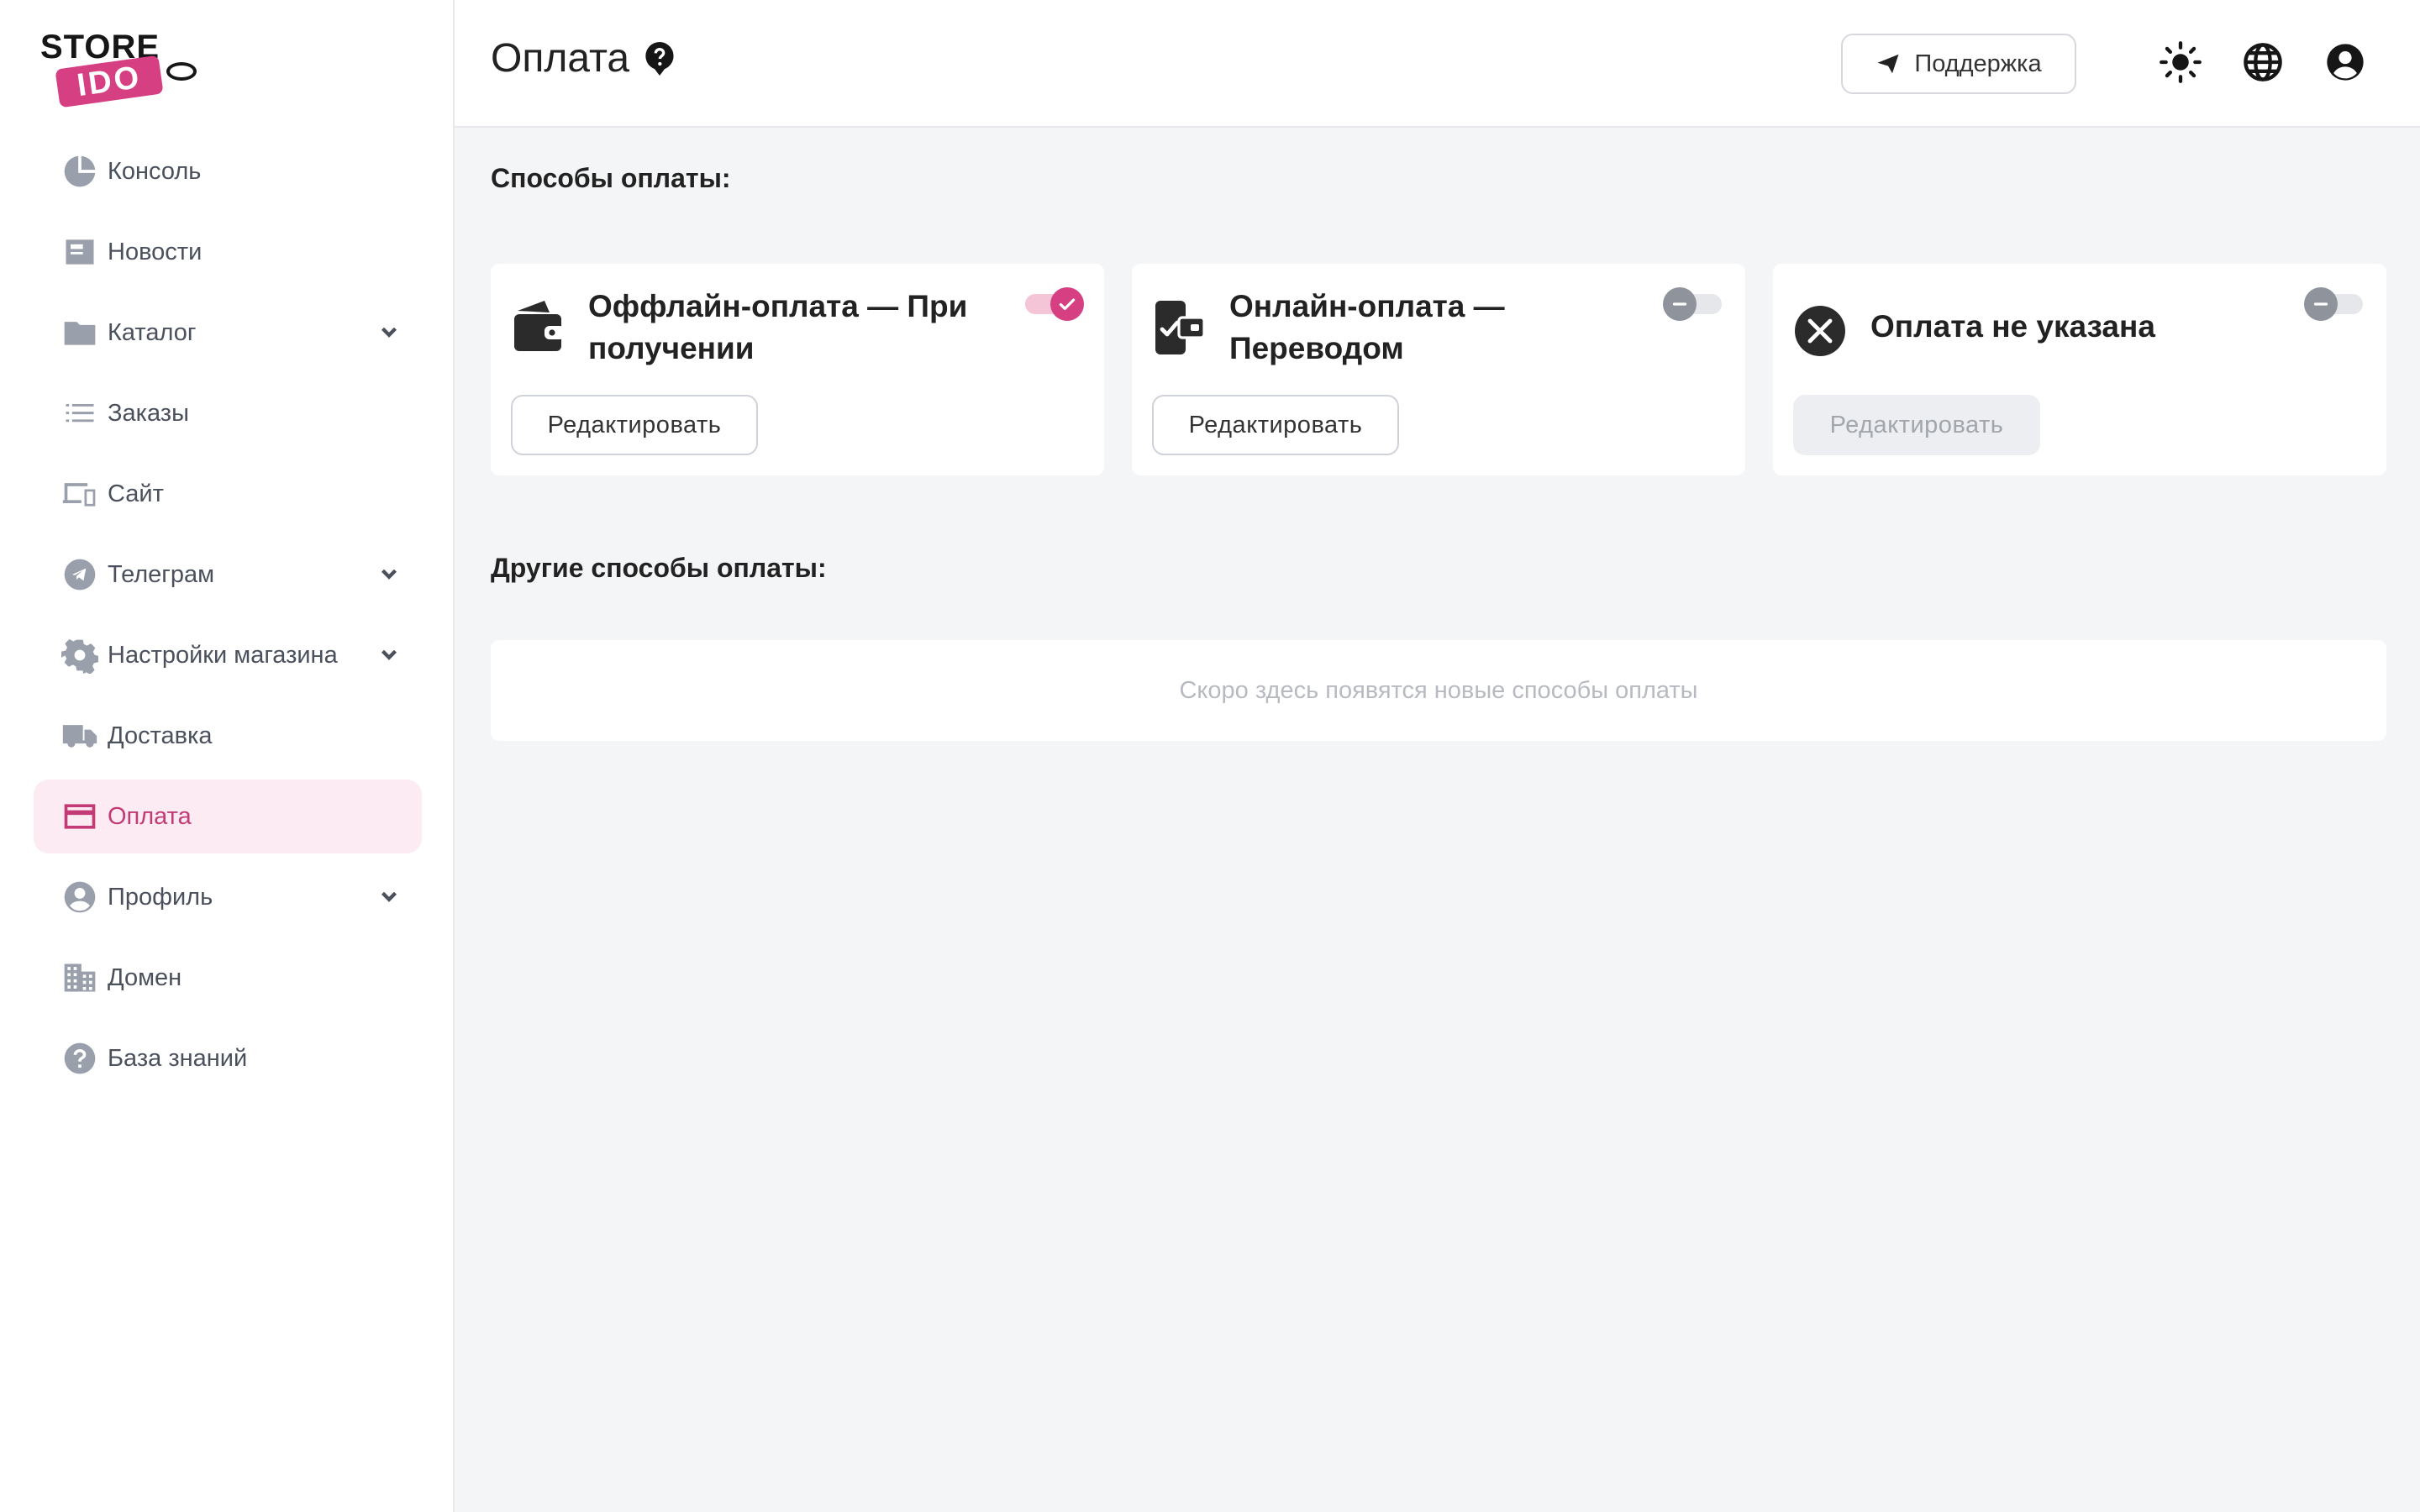  What do you see at coordinates (228, 252) in the screenshot?
I see `sidebar-item-news: Новости` at bounding box center [228, 252].